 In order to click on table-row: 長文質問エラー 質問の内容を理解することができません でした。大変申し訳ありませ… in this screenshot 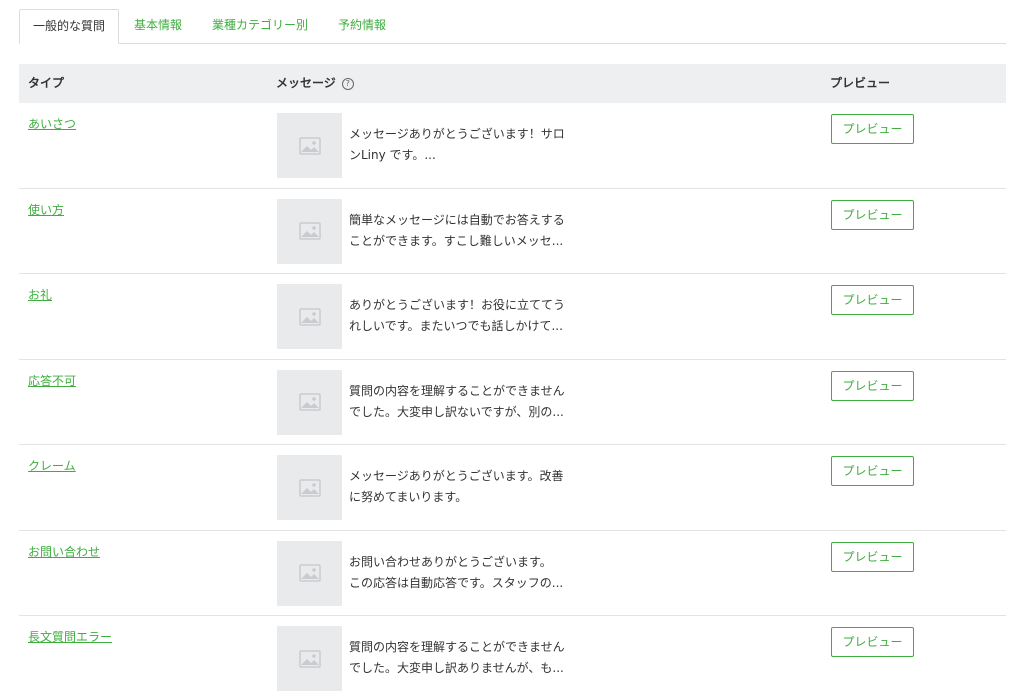, I will do `click(512, 654)`.